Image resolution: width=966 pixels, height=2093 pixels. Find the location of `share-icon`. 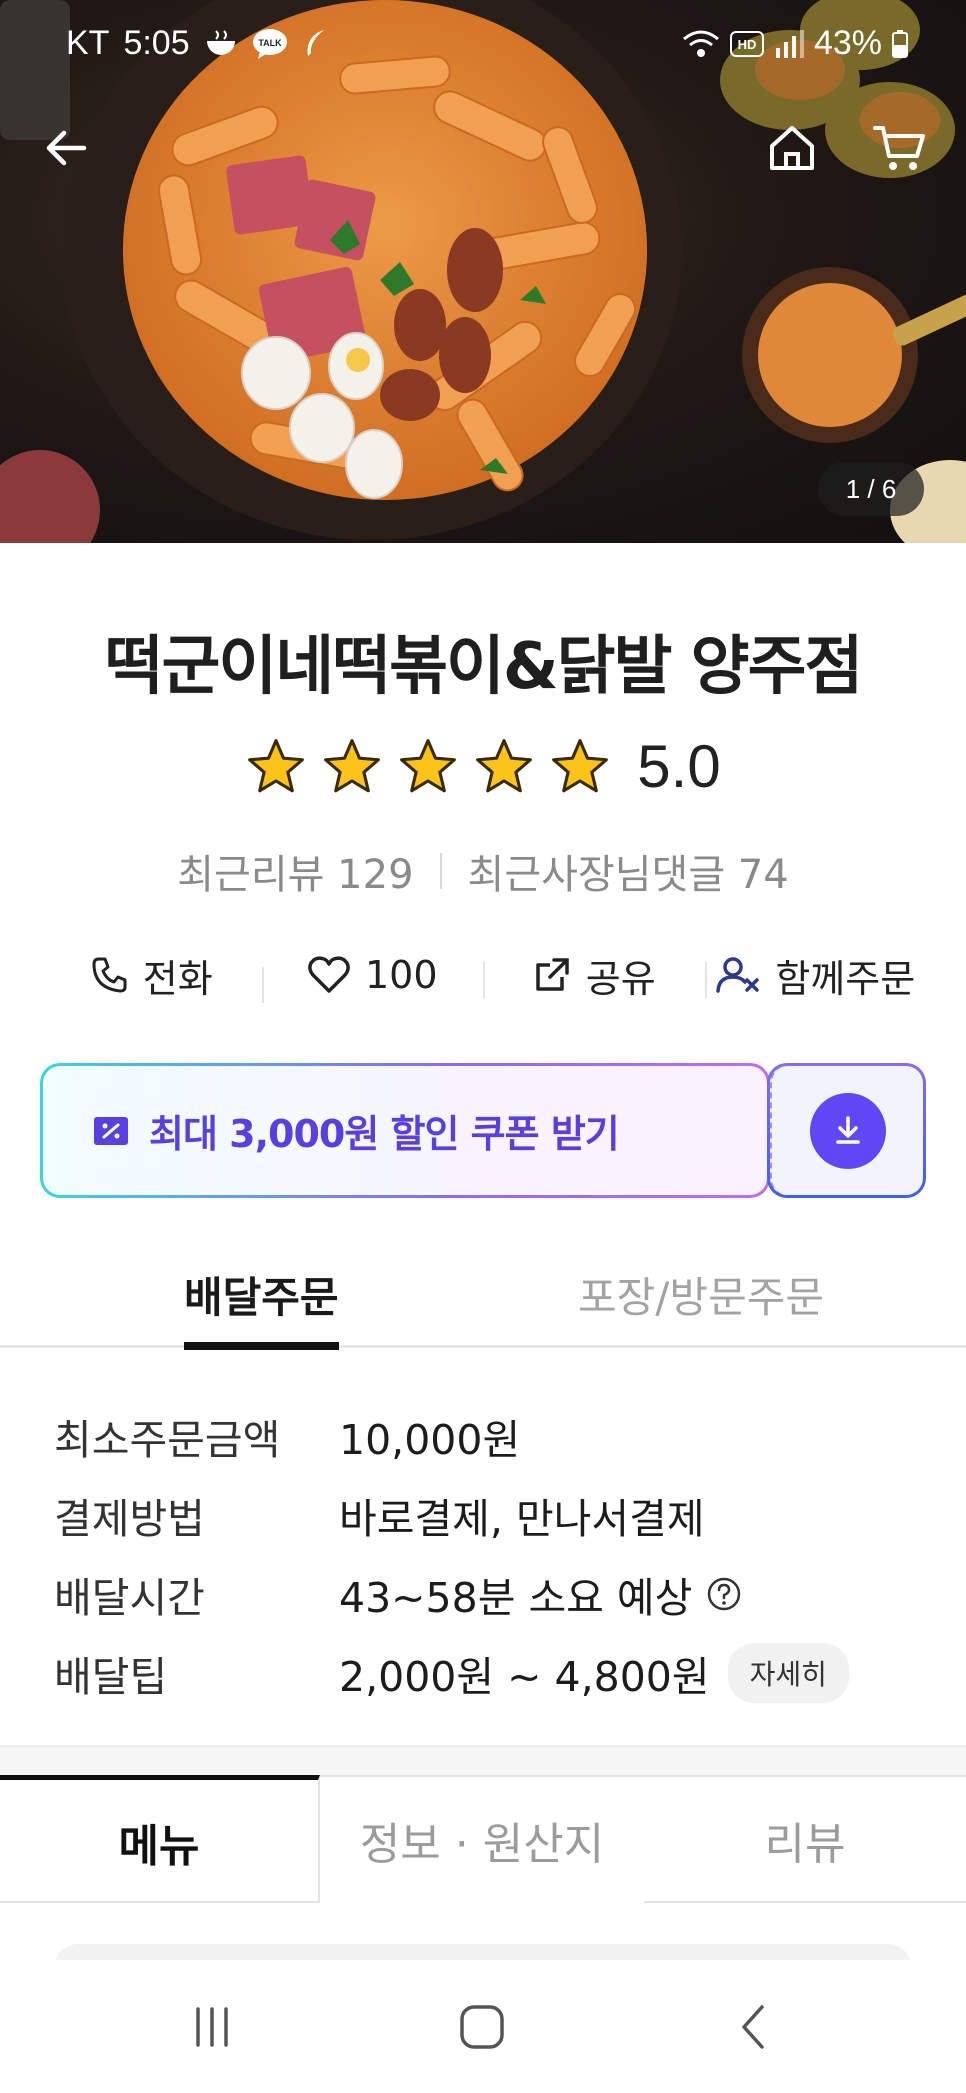

share-icon is located at coordinates (552, 974).